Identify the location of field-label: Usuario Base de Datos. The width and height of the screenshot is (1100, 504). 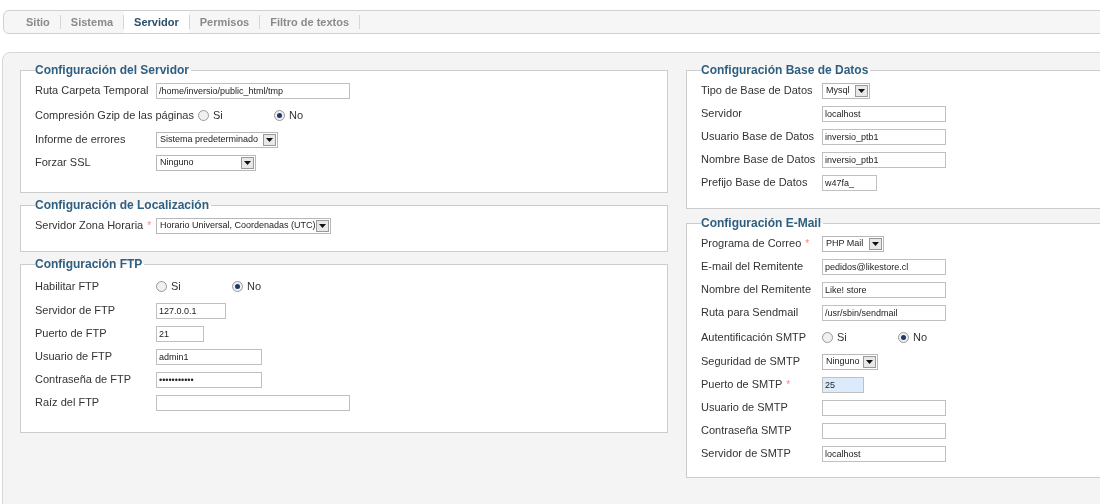
(758, 137).